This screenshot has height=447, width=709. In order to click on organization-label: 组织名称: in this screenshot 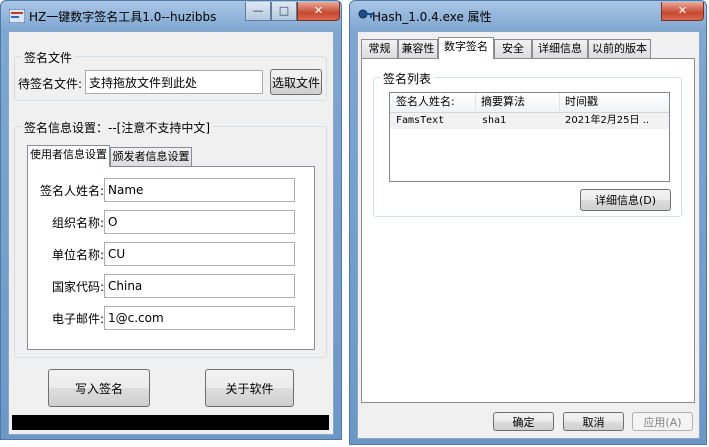, I will do `click(78, 223)`.